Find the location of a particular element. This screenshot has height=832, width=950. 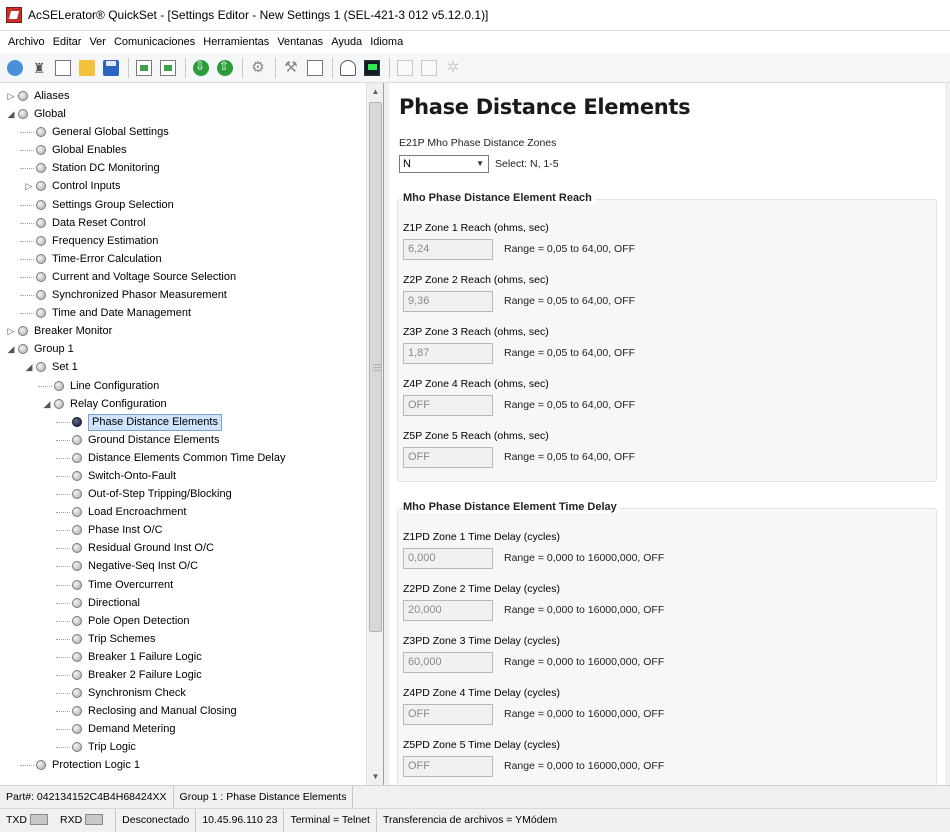

z2pd-input: 20,000 is located at coordinates (448, 610).